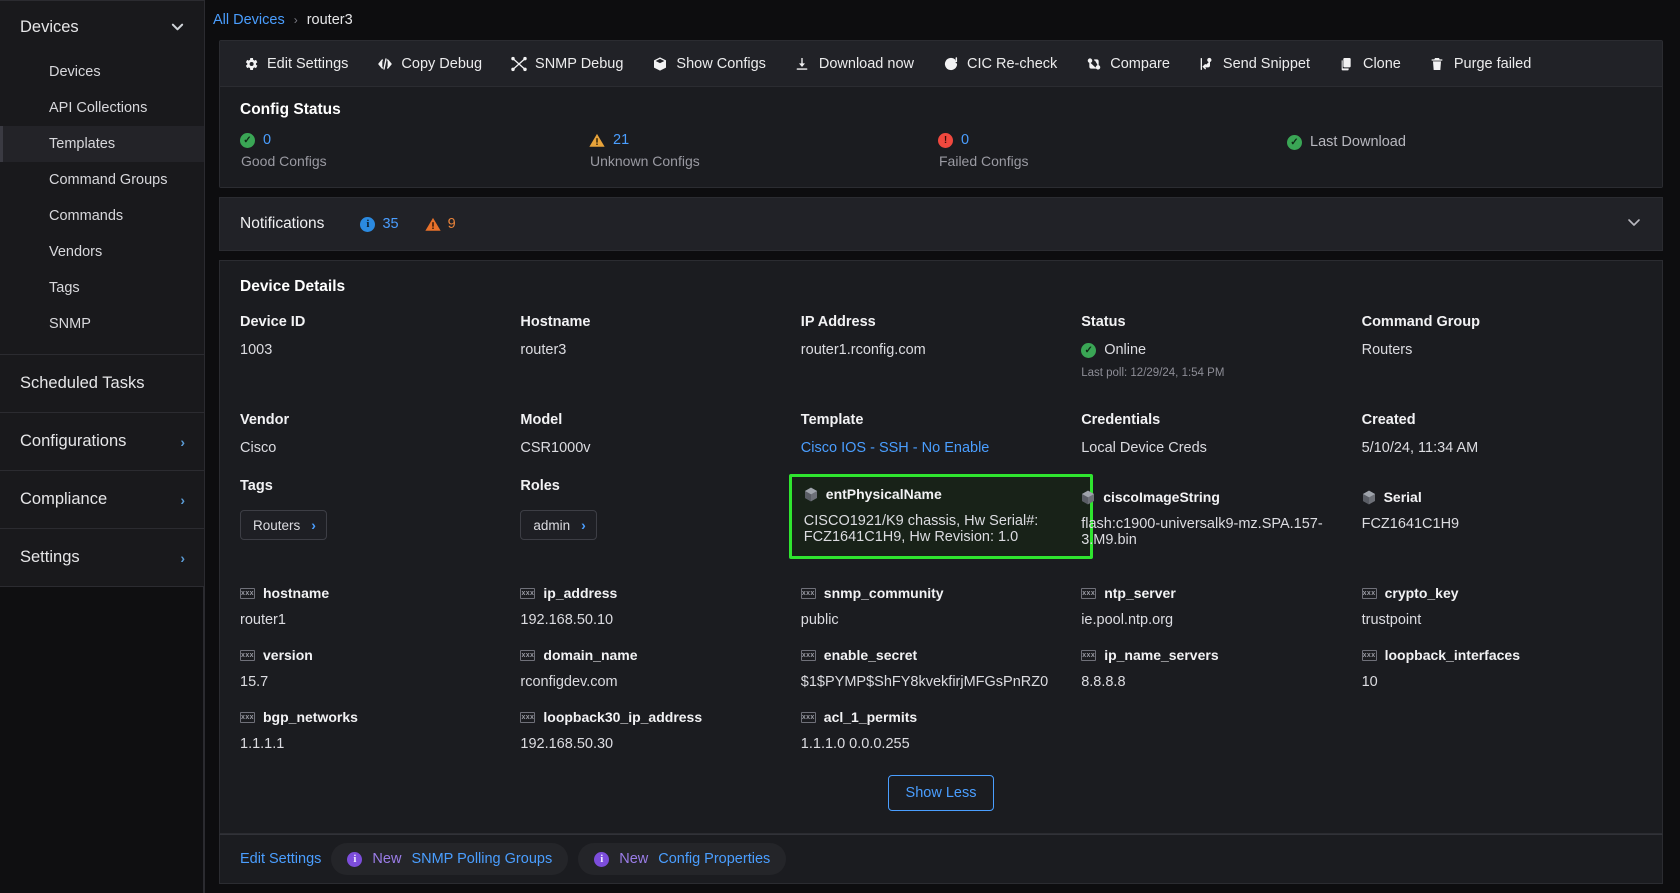  What do you see at coordinates (379, 224) in the screenshot?
I see `notifications-info-chip: i 35` at bounding box center [379, 224].